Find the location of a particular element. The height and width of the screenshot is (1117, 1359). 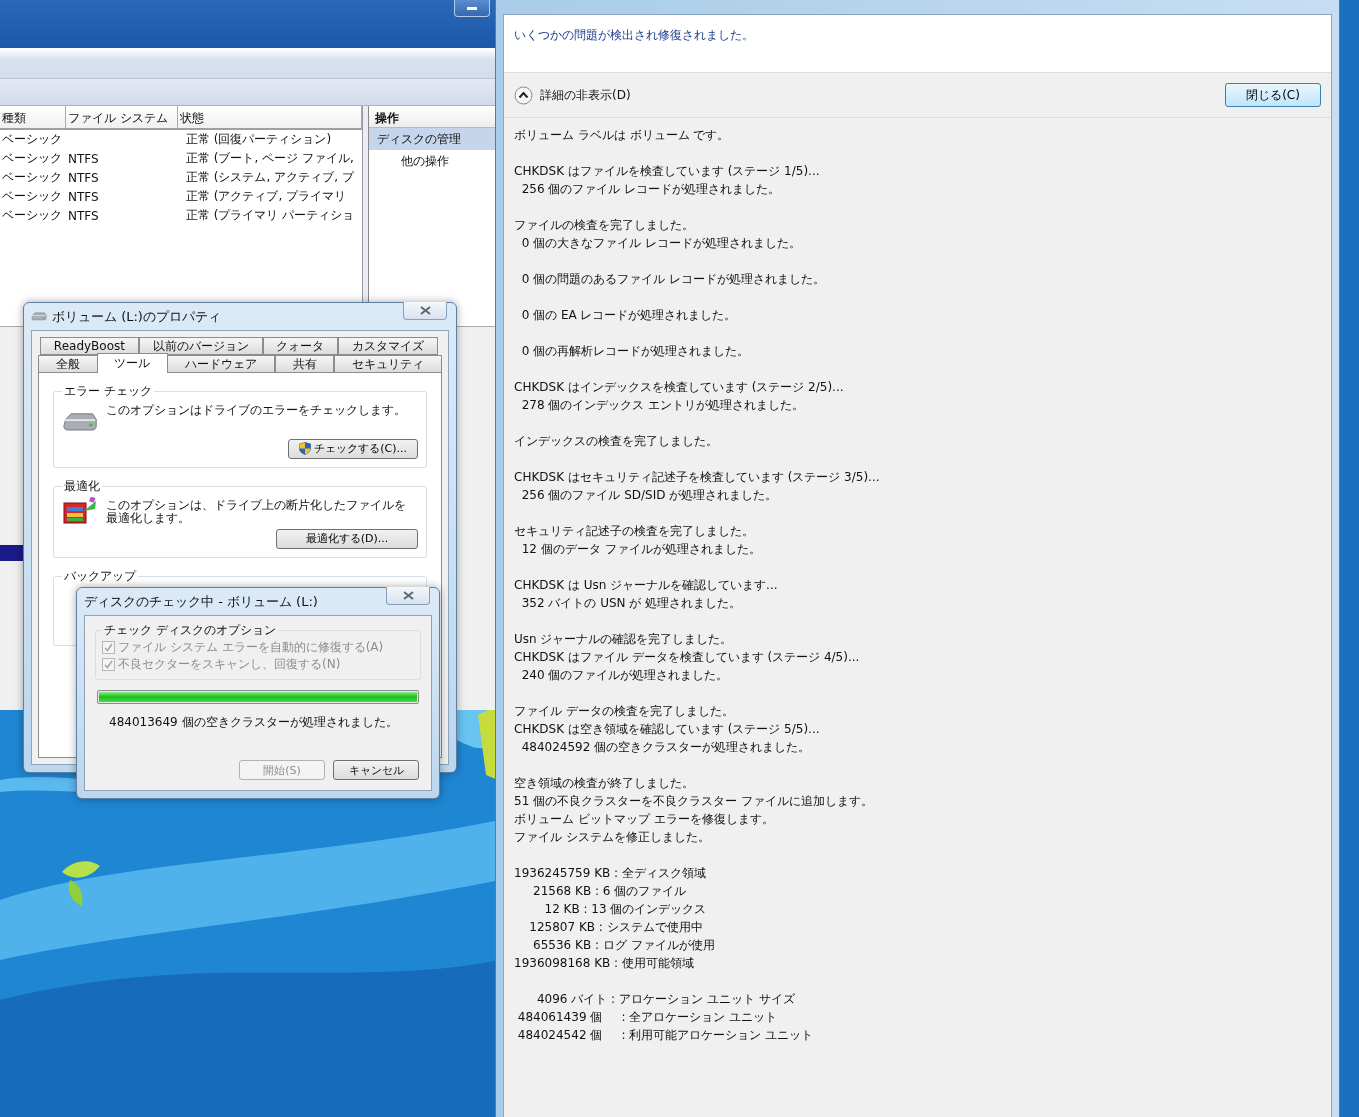

group-title: 最適化 is located at coordinates (82, 486).